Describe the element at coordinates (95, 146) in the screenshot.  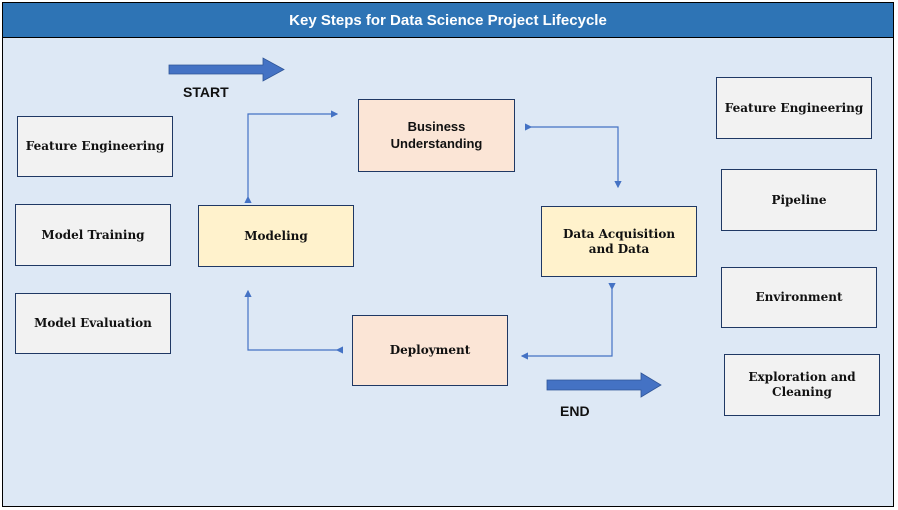
I see `left-box-feature-engineering: Feature Engineering` at that location.